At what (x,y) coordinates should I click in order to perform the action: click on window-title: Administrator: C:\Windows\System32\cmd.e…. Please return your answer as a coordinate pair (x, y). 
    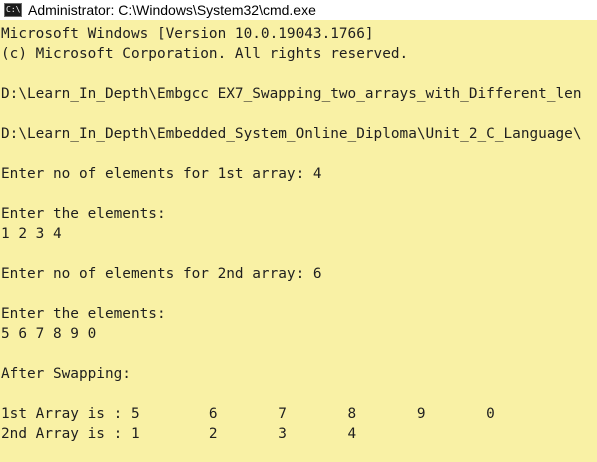
    Looking at the image, I should click on (172, 10).